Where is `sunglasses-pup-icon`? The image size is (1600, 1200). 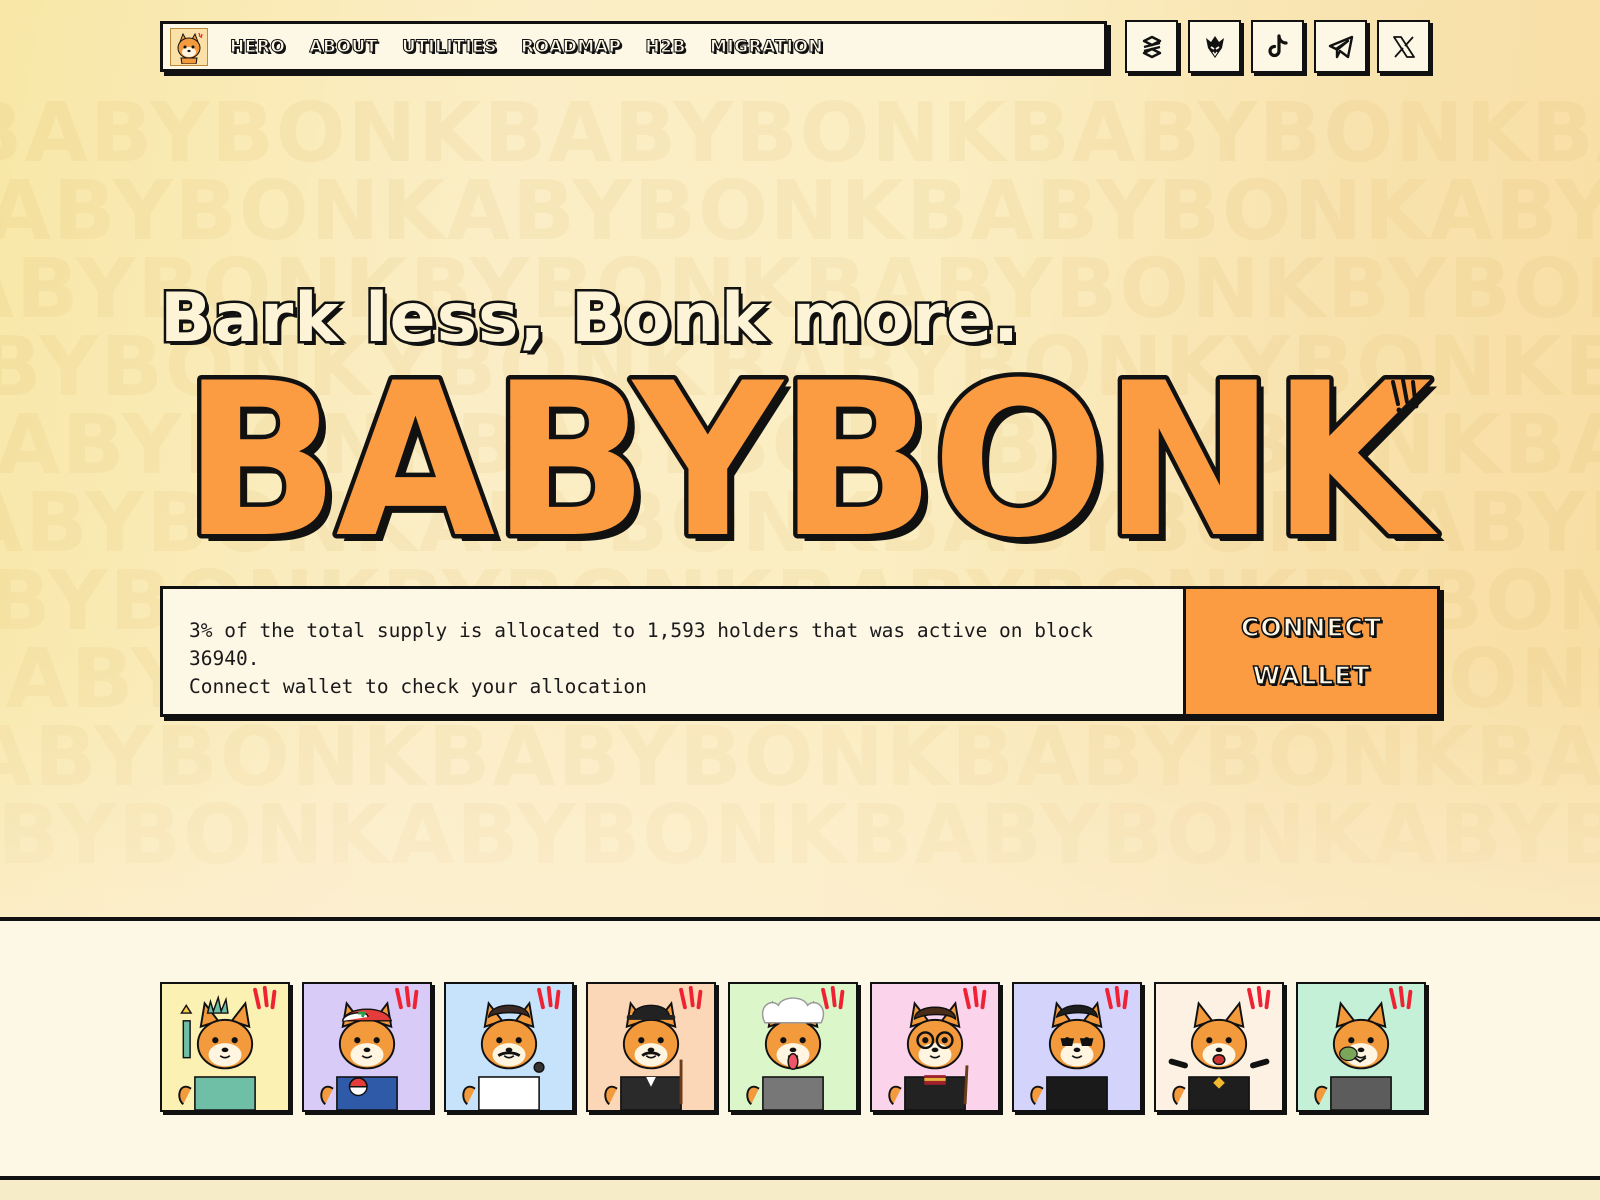 sunglasses-pup-icon is located at coordinates (1079, 1047).